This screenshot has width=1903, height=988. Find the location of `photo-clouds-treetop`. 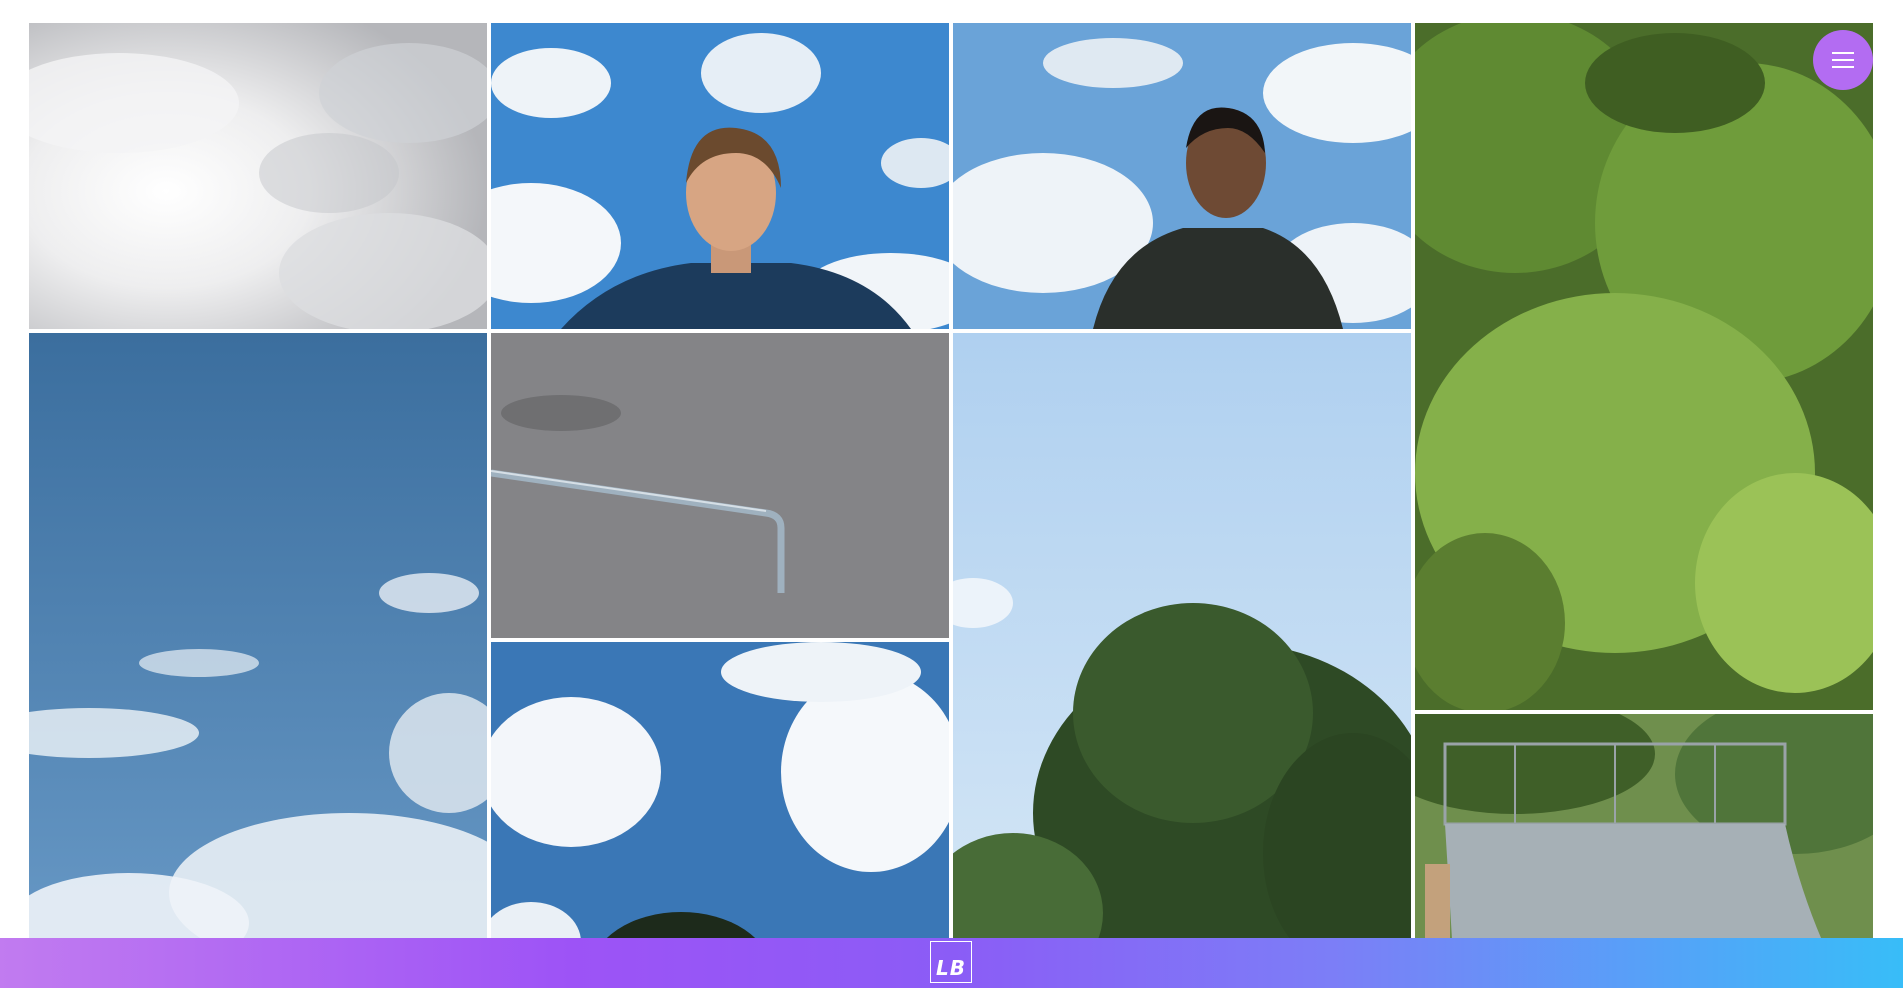

photo-clouds-treetop is located at coordinates (720, 815).